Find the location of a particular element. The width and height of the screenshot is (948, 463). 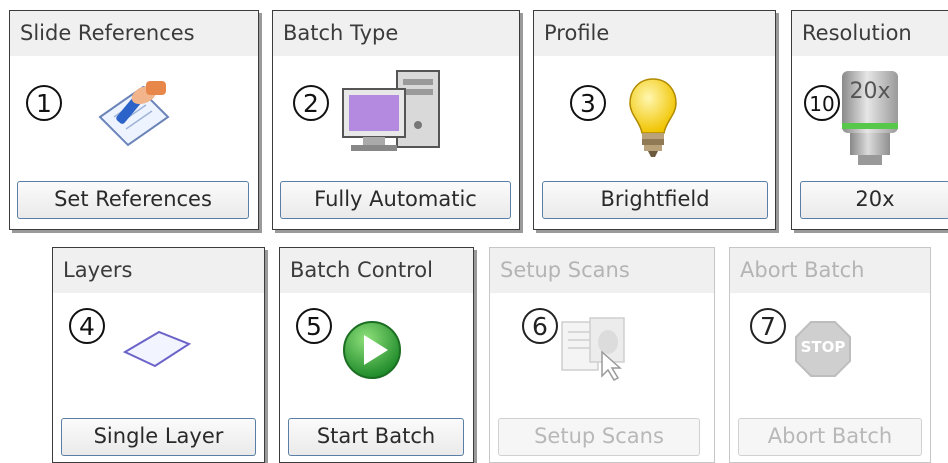

panel-title: Slide References is located at coordinates (134, 33).